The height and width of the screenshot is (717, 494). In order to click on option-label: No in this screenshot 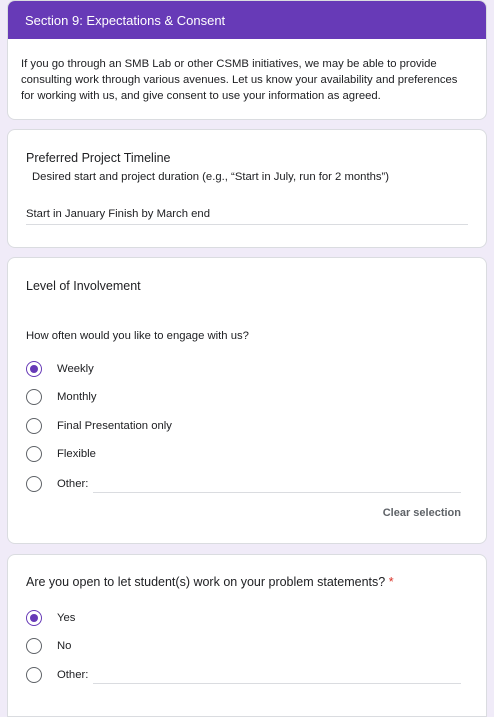, I will do `click(64, 646)`.